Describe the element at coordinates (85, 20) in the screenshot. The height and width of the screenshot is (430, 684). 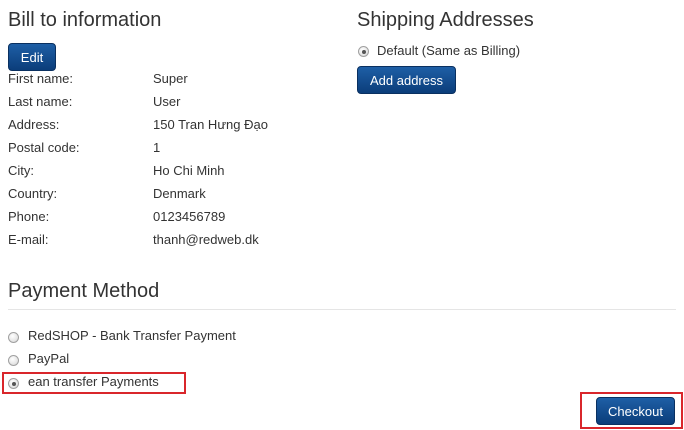
I see `billing-title: Bill to information` at that location.